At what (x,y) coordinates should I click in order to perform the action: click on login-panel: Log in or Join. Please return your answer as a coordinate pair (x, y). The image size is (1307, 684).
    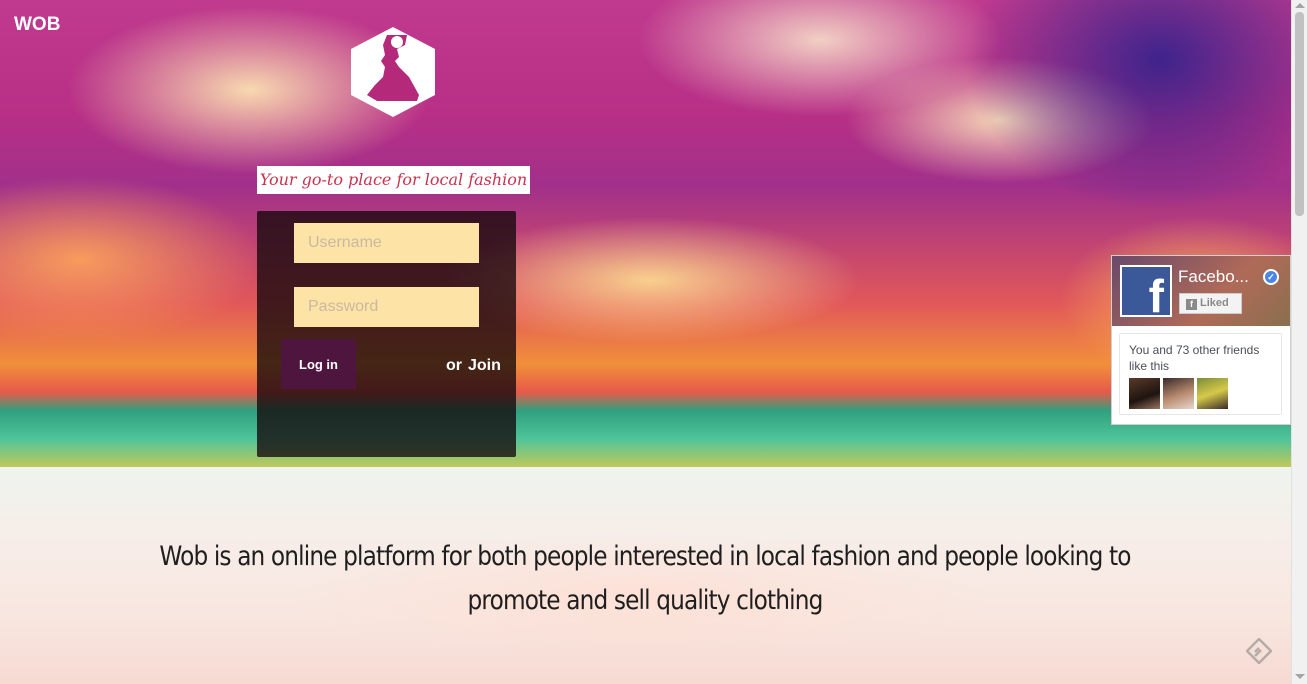
    Looking at the image, I should click on (386, 334).